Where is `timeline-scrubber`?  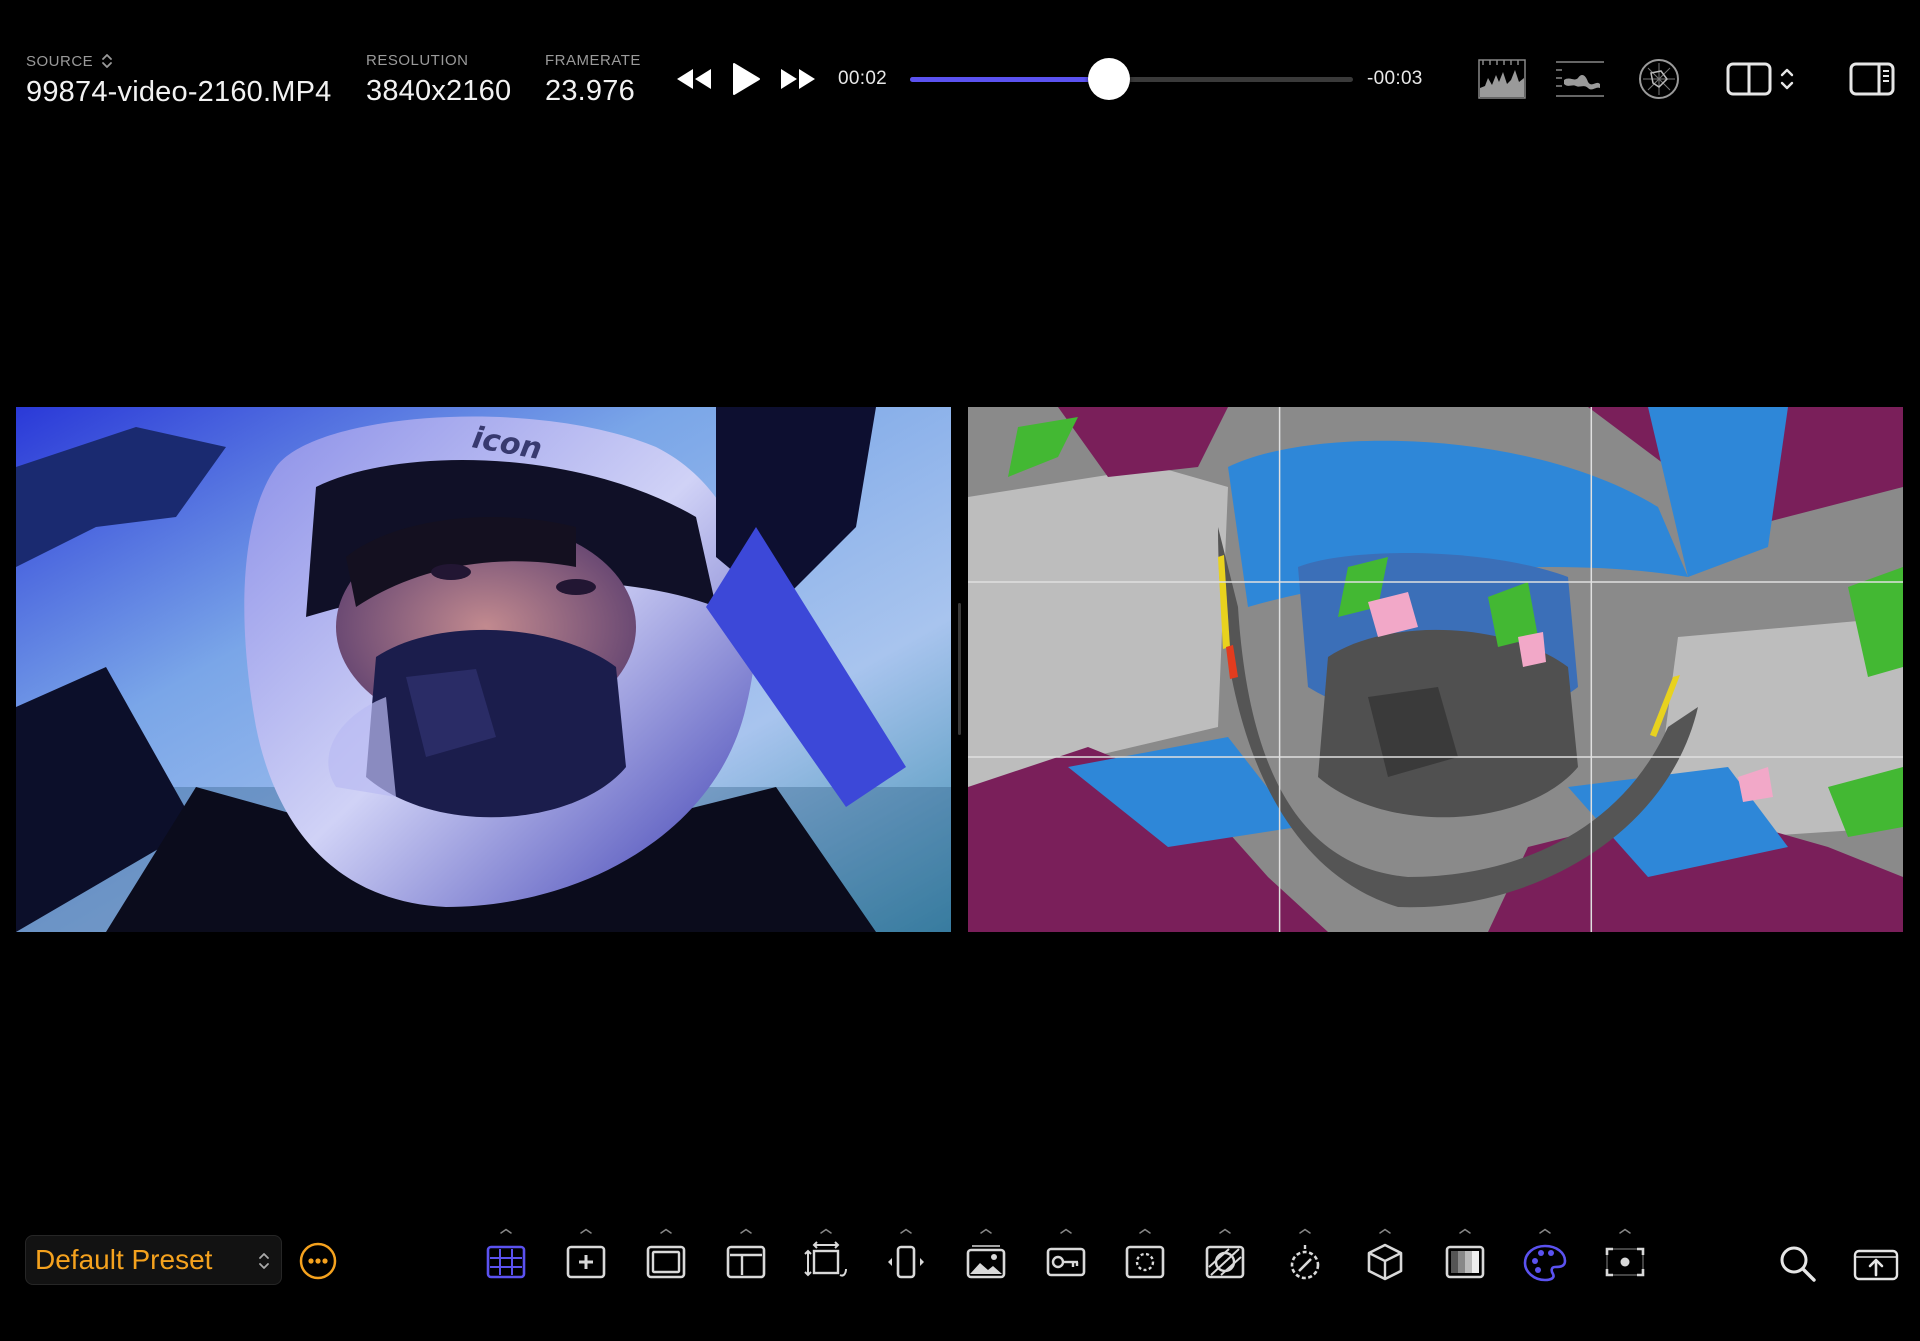
timeline-scrubber is located at coordinates (1131, 79).